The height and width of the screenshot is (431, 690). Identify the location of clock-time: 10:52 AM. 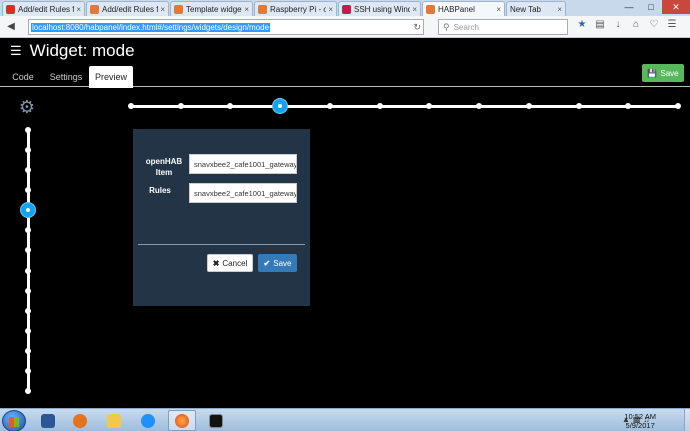
(640, 416).